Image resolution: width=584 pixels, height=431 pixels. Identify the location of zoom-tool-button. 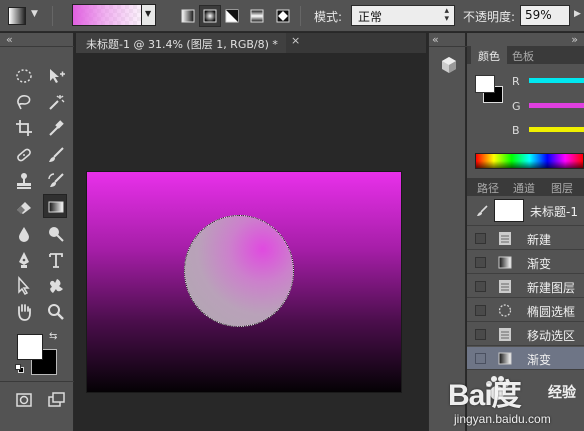
(55, 311).